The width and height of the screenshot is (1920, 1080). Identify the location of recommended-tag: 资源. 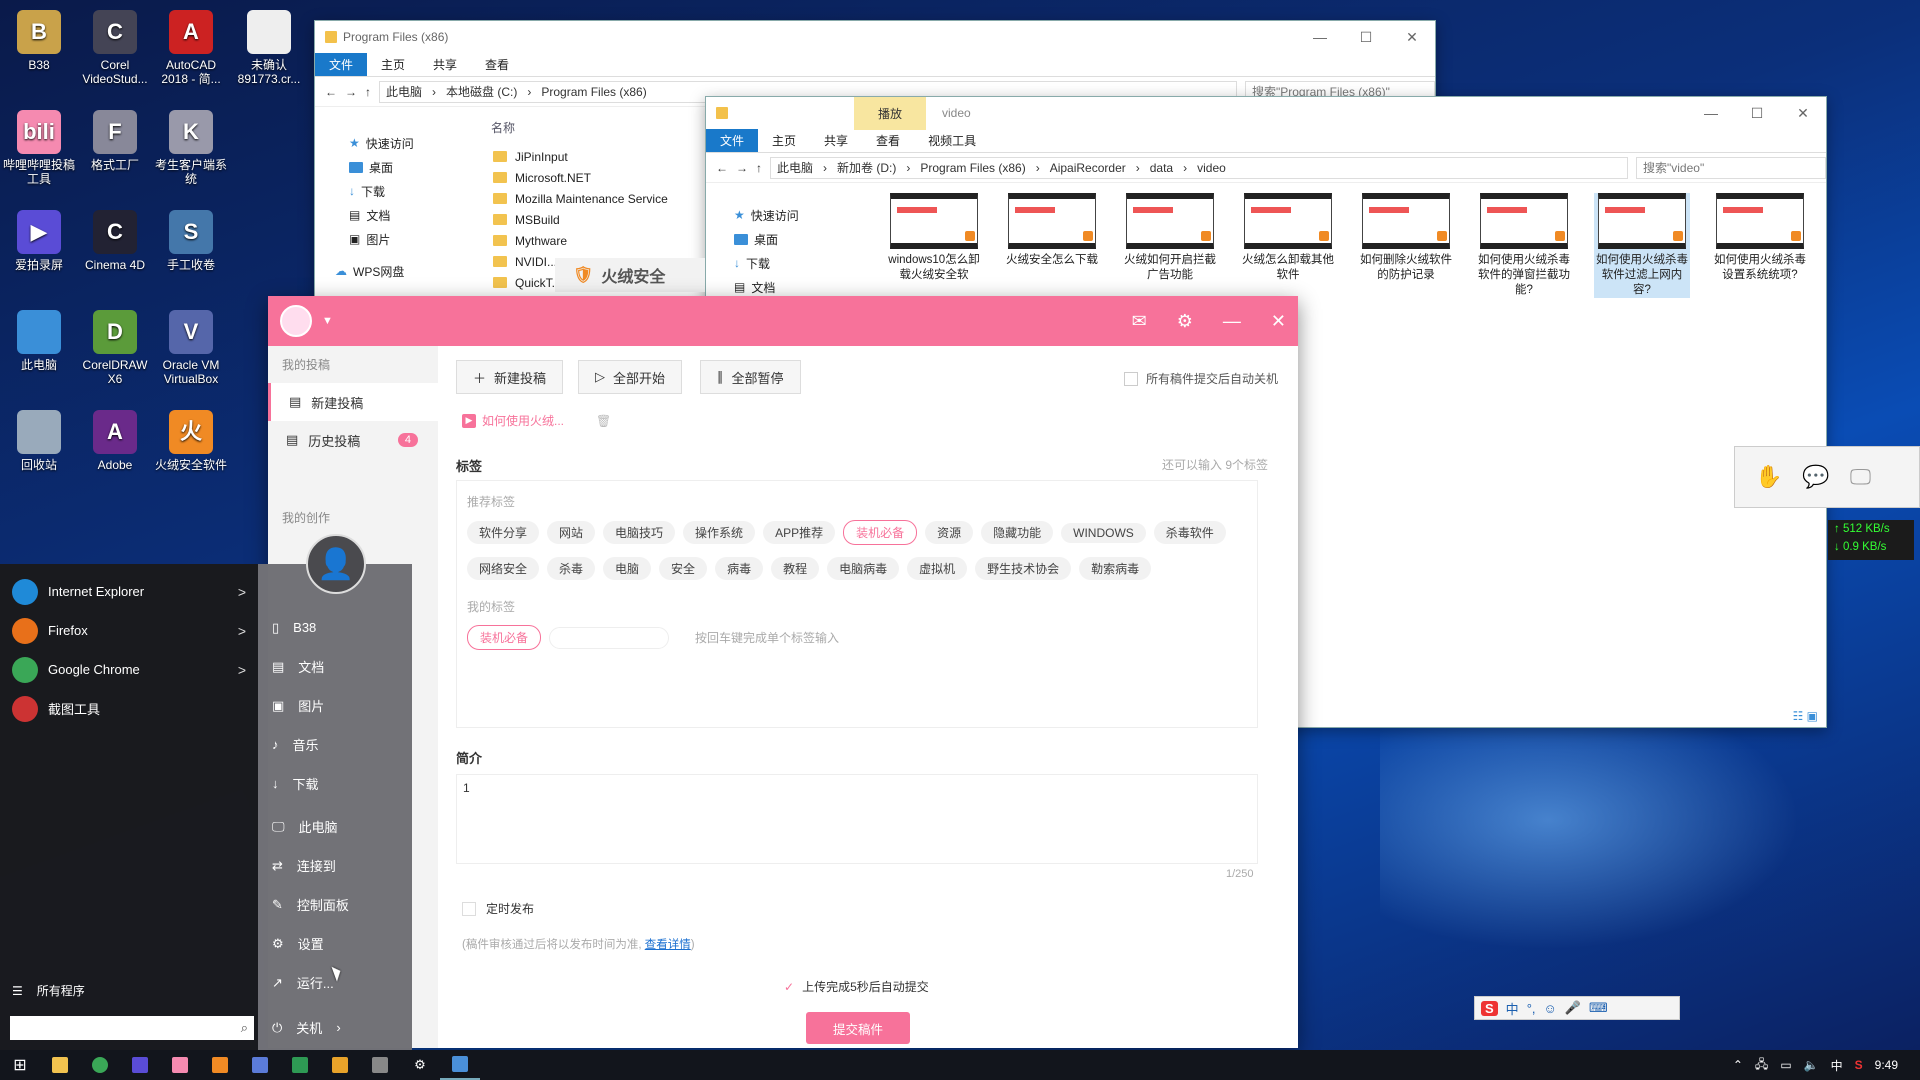
(949, 532).